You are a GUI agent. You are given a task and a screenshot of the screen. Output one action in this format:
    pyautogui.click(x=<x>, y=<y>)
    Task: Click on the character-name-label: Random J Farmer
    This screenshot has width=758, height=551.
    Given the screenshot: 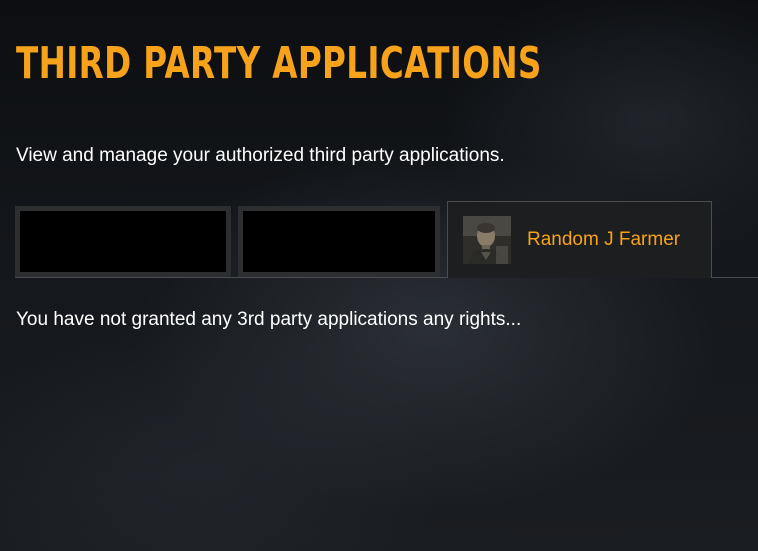 What is the action you would take?
    pyautogui.click(x=604, y=239)
    